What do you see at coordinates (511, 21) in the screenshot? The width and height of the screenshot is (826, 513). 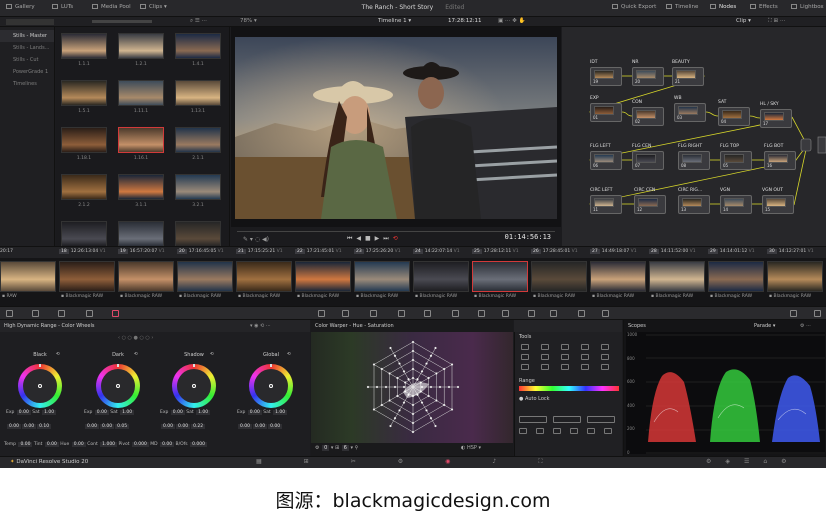 I see `viewer-options-icon: ▣ ⋯ ✥ ✋` at bounding box center [511, 21].